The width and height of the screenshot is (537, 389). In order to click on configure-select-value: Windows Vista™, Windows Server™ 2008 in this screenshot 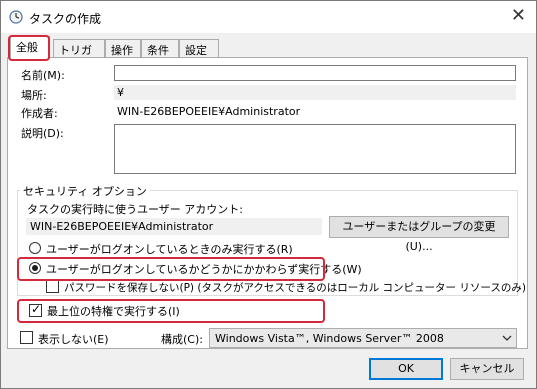, I will do `click(329, 338)`.